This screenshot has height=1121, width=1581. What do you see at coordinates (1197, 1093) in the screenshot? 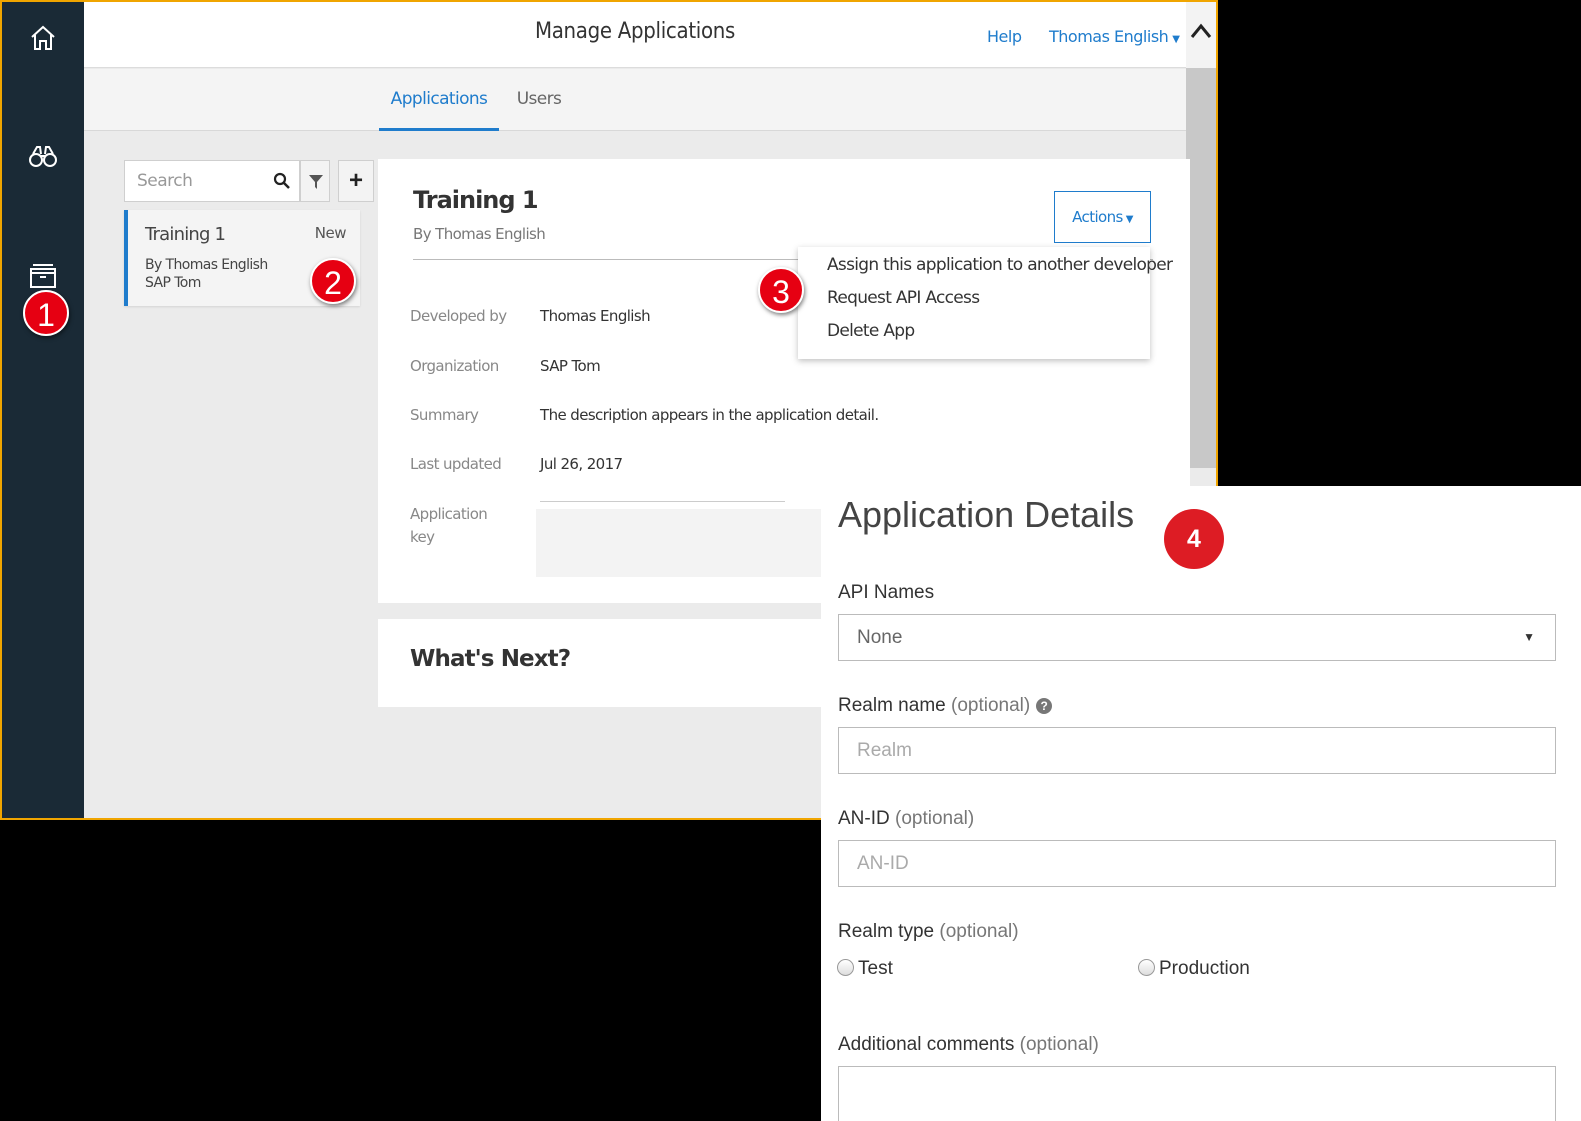
I see `comments-textarea` at bounding box center [1197, 1093].